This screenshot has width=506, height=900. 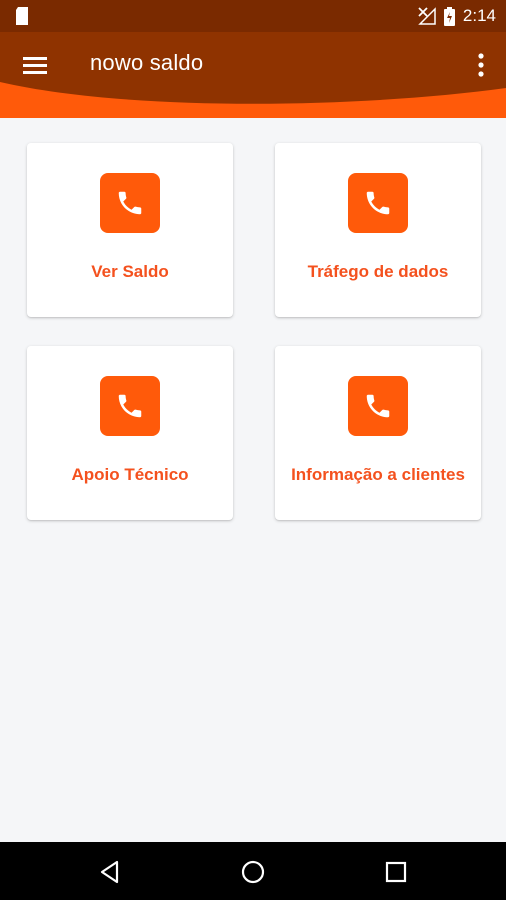 What do you see at coordinates (378, 271) in the screenshot?
I see `card-label: Tráfego de dados` at bounding box center [378, 271].